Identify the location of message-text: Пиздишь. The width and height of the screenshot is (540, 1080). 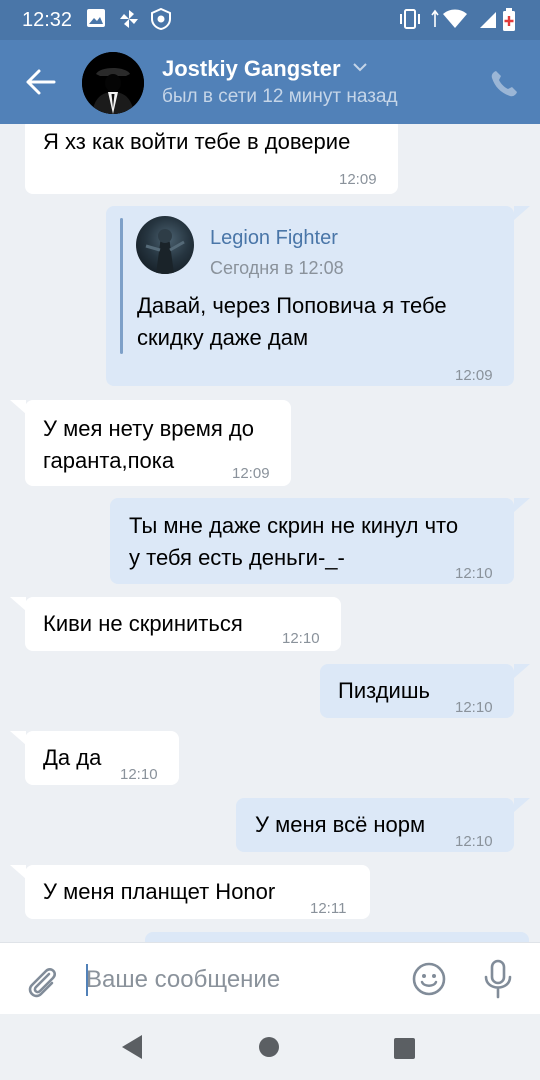
(384, 690).